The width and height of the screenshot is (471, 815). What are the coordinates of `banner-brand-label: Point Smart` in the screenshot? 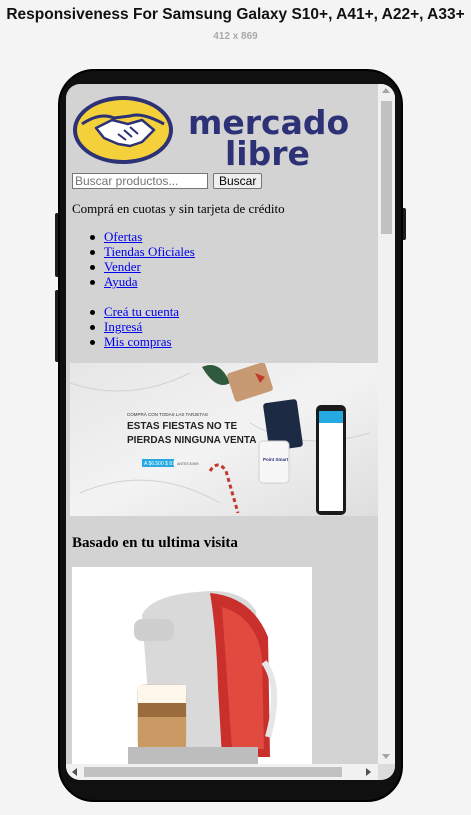 It's located at (276, 459).